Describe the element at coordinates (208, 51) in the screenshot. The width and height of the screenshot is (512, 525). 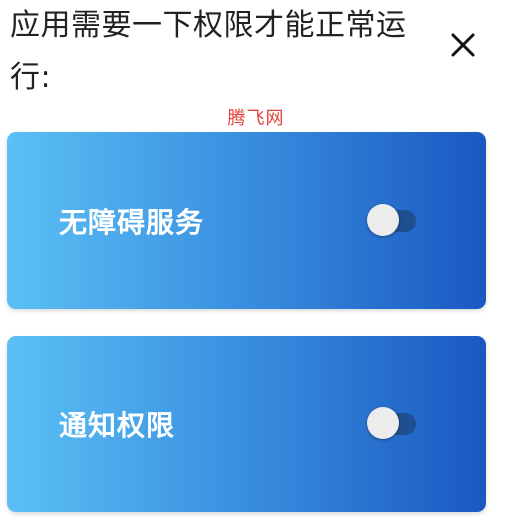
I see `page-title: 应用需要一下权限才能正常运行:` at that location.